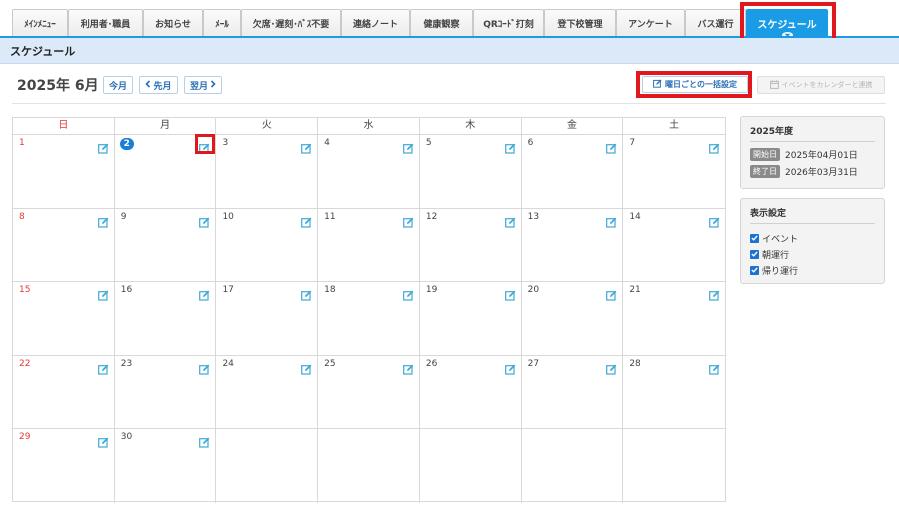  Describe the element at coordinates (441, 22) in the screenshot. I see `tab-health-check: 健康観察` at that location.